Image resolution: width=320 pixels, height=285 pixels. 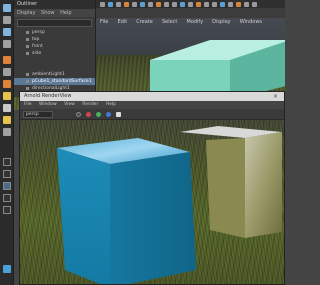 I want to click on menu-windows: Windows, so click(x=251, y=22).